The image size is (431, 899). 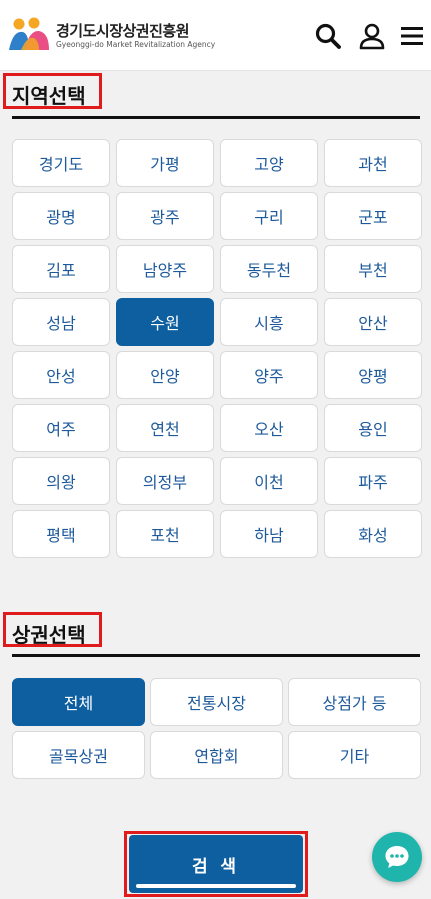 I want to click on user-icon, so click(x=372, y=36).